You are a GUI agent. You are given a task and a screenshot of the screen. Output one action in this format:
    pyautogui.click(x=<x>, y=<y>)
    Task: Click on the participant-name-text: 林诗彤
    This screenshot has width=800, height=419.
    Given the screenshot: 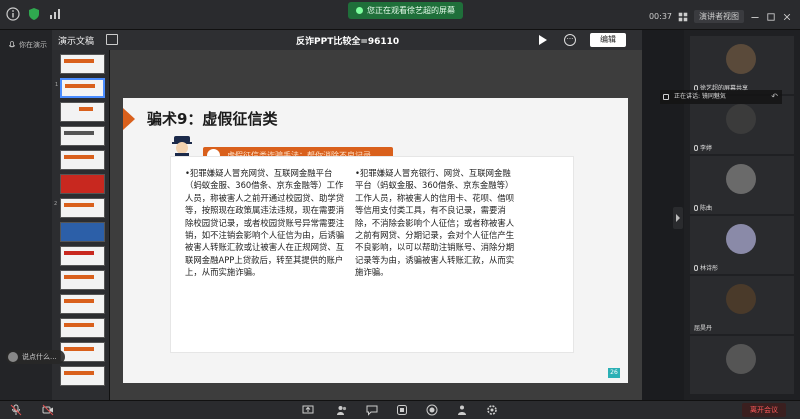 What is the action you would take?
    pyautogui.click(x=709, y=268)
    